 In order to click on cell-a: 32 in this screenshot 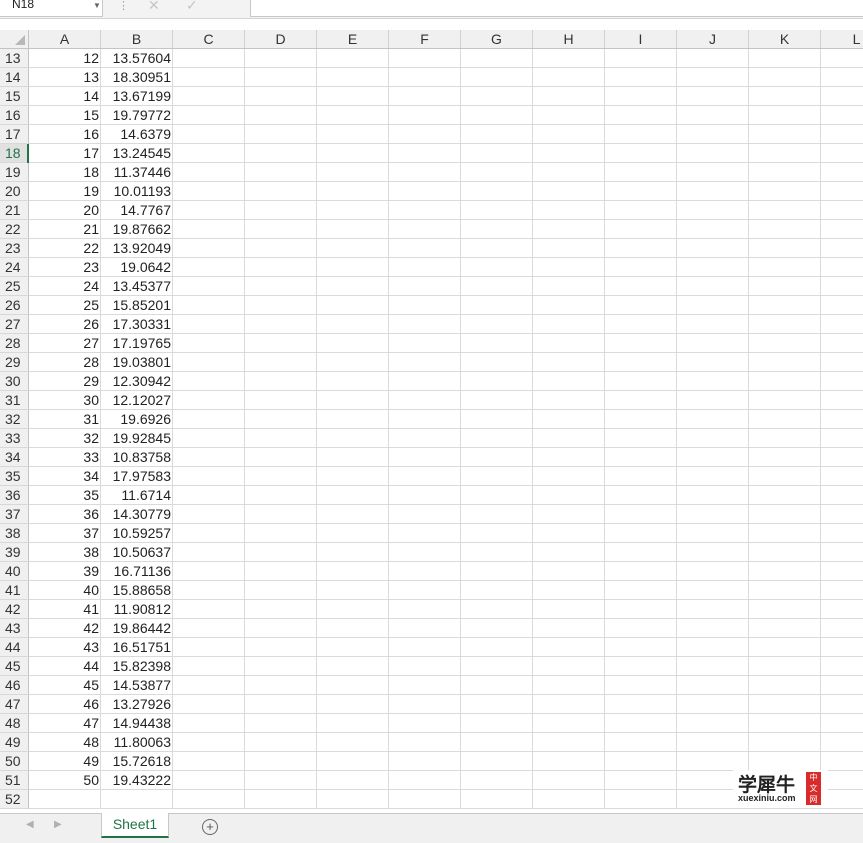, I will do `click(64, 438)`.